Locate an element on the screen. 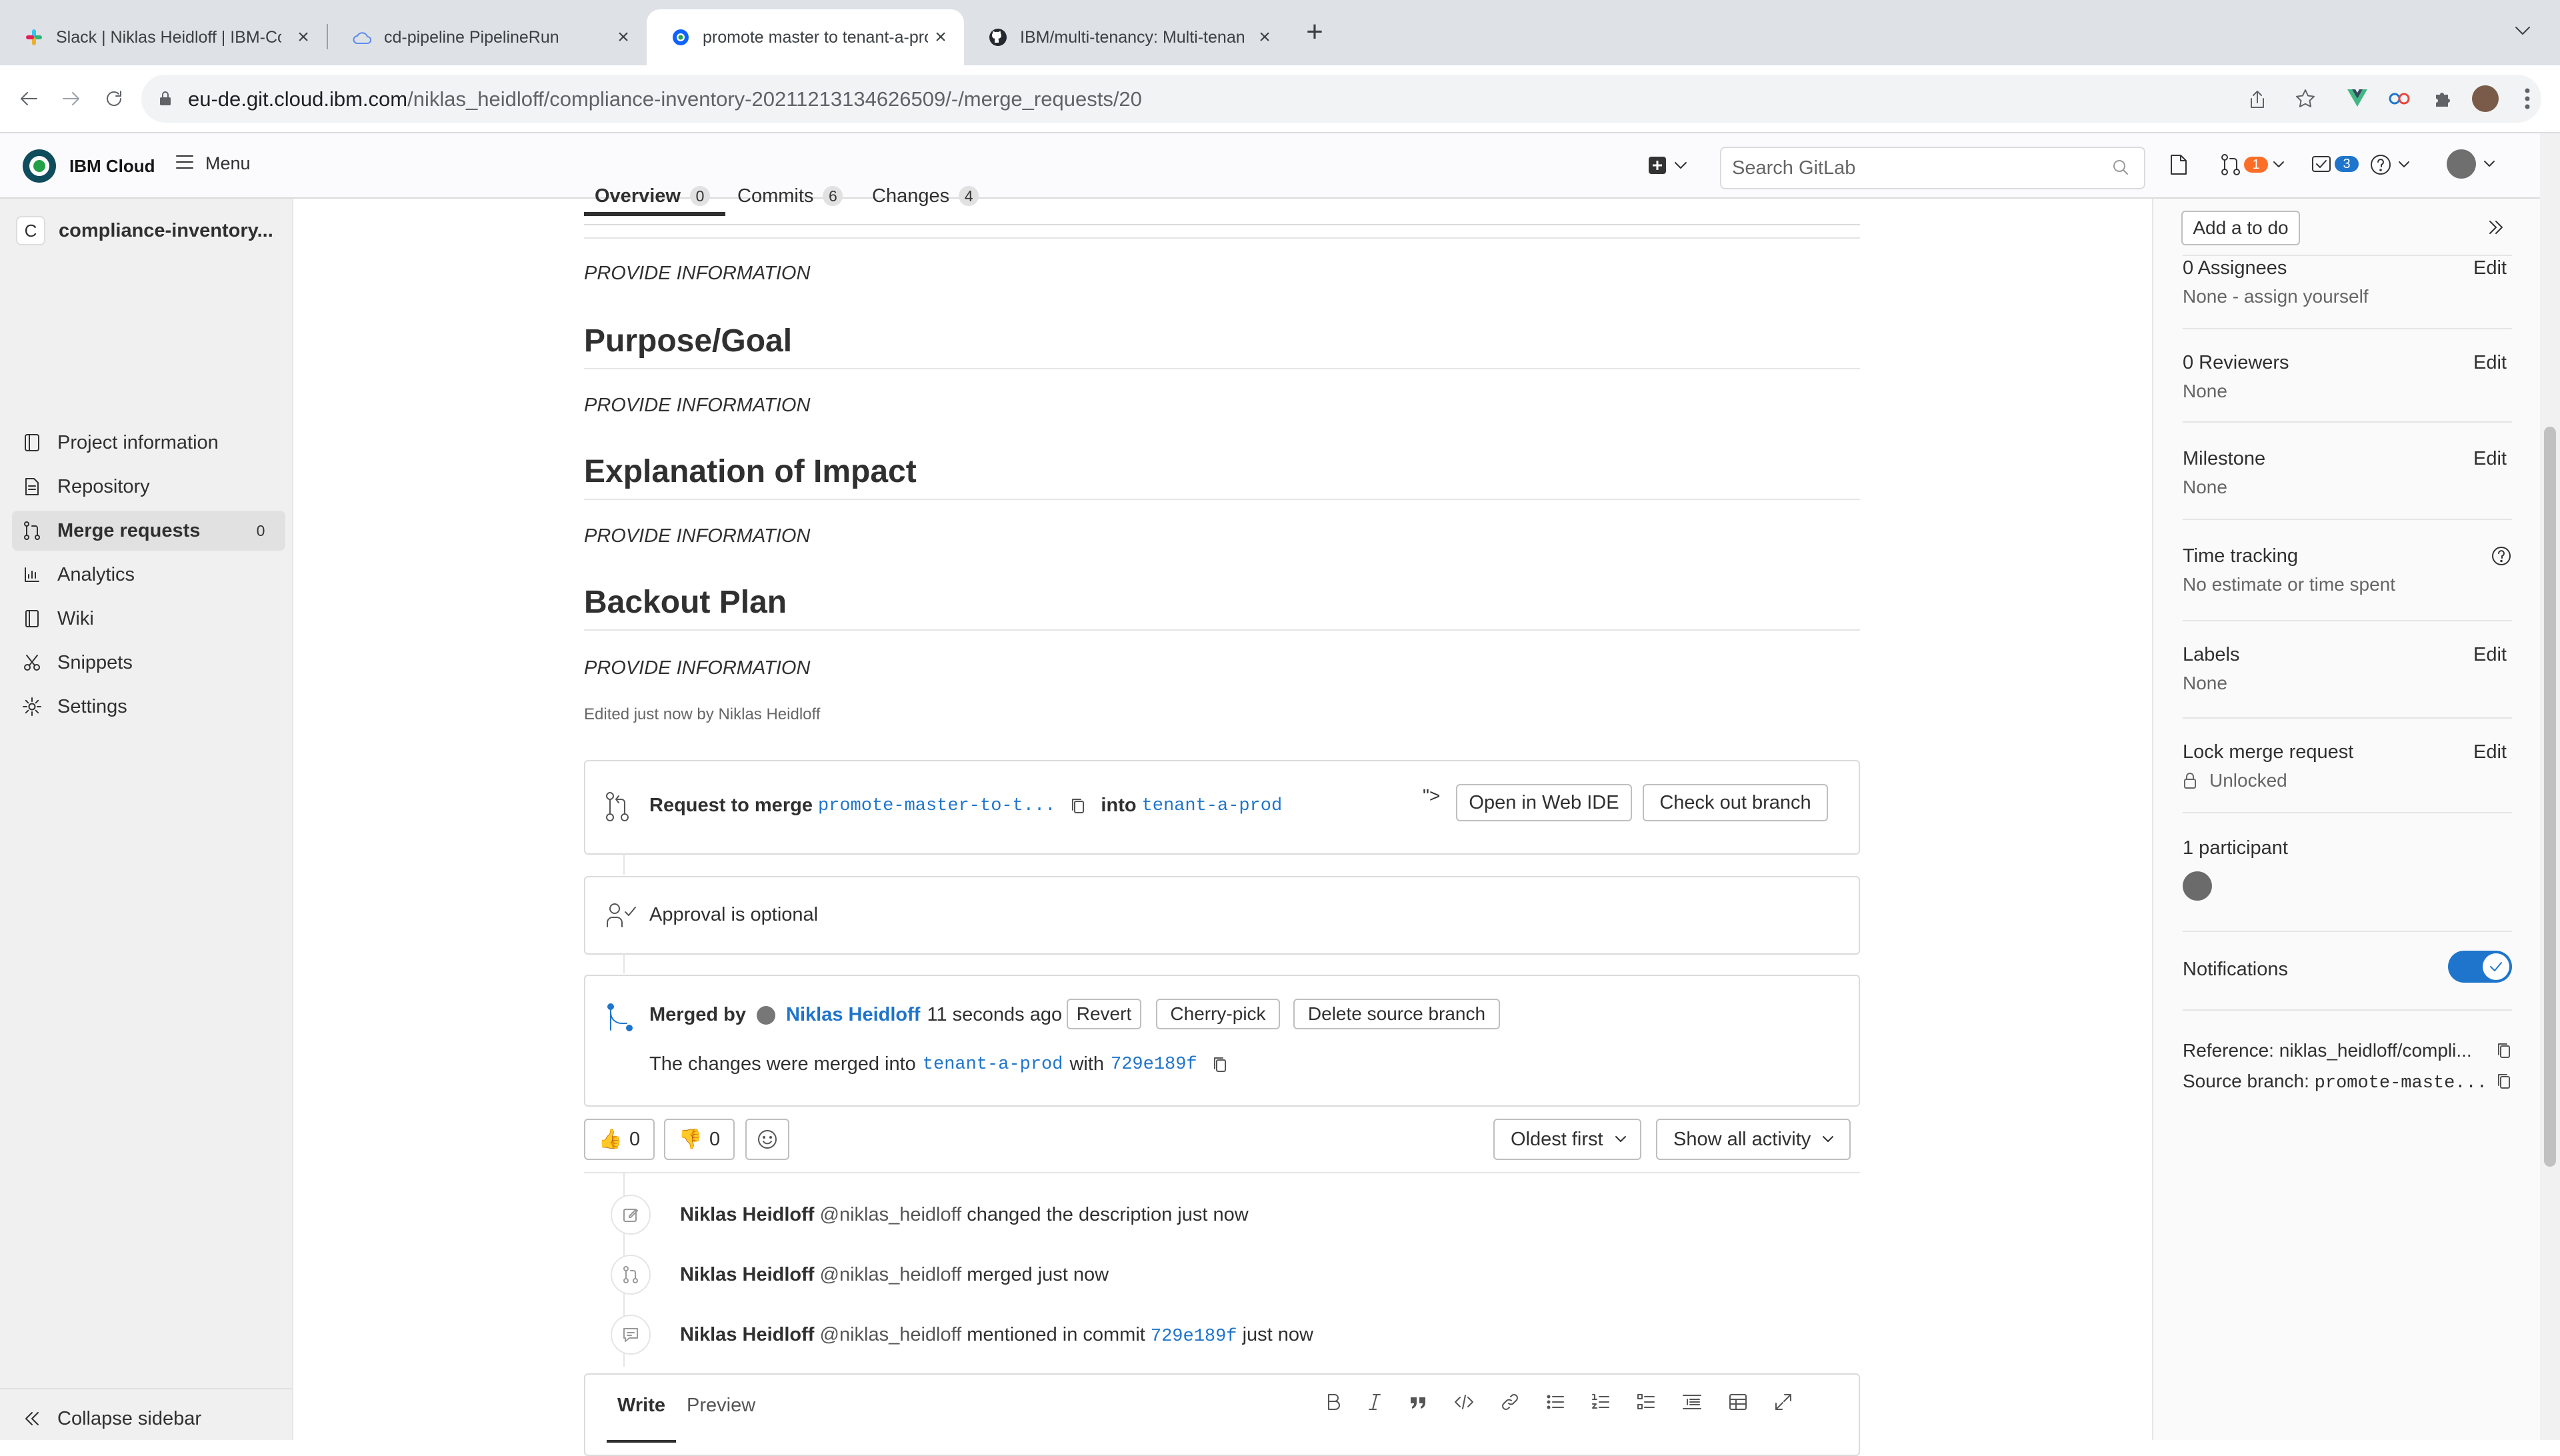 The height and width of the screenshot is (1456, 2560). browser-tab: IBM/multi-tenancy: Multi-tenan × is located at coordinates (1126, 37).